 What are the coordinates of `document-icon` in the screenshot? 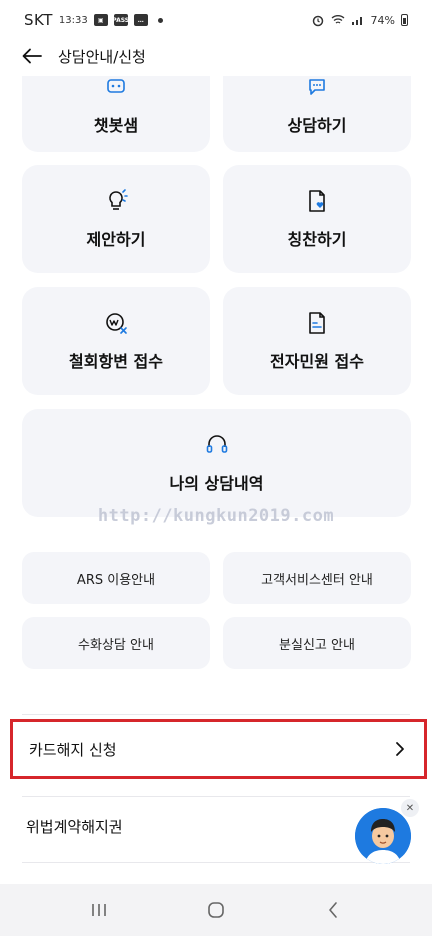 It's located at (317, 323).